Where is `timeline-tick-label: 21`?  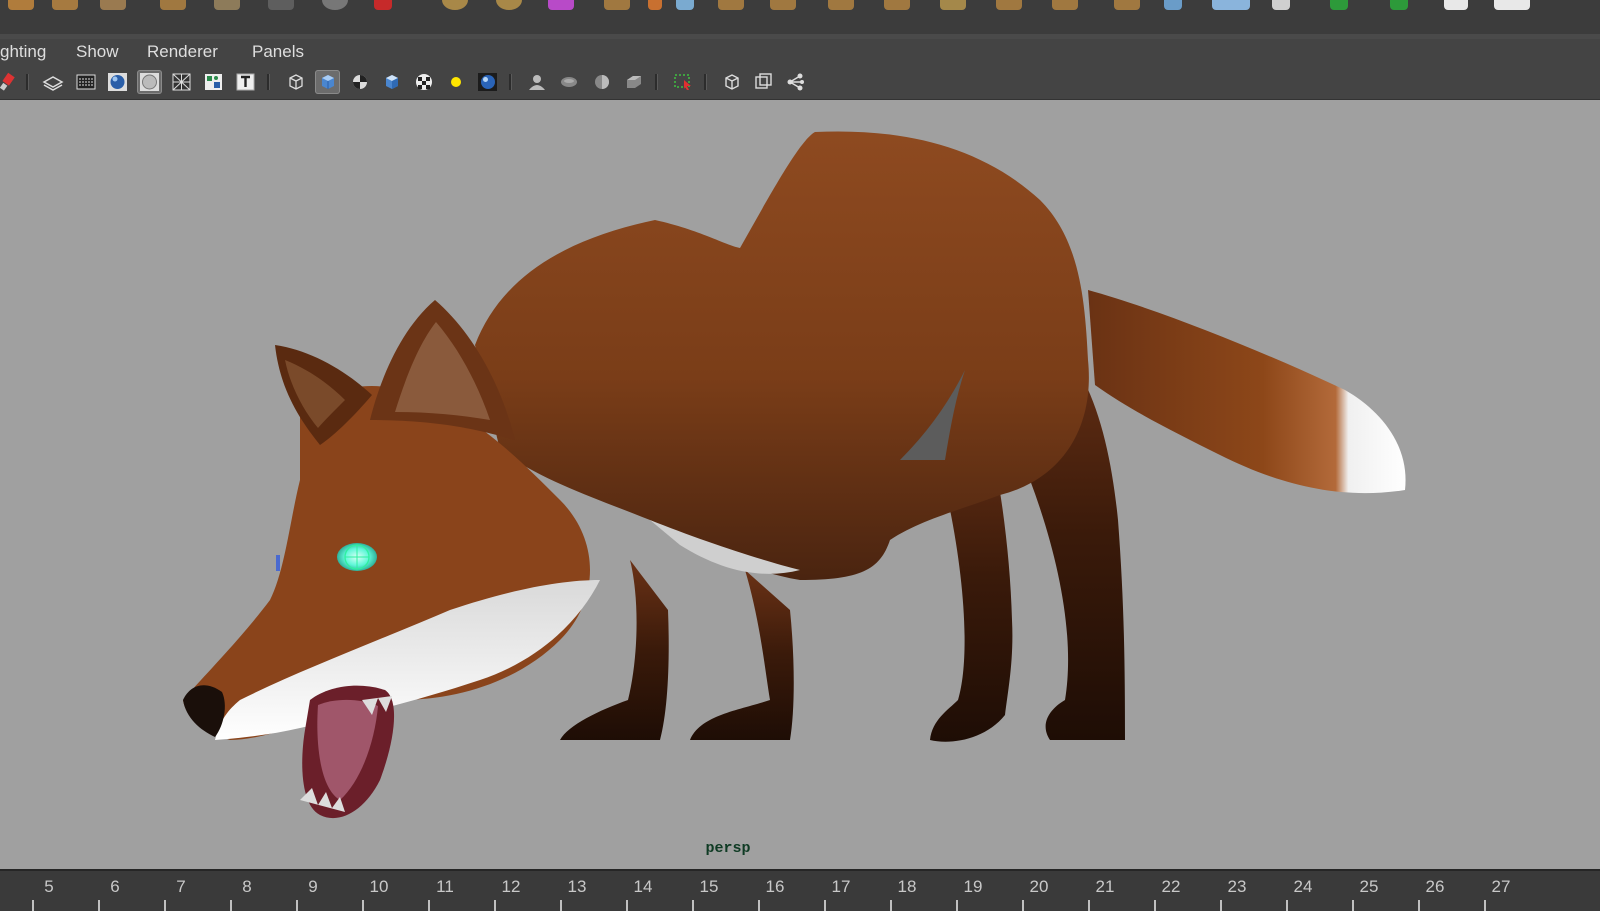
timeline-tick-label: 21 is located at coordinates (1105, 886).